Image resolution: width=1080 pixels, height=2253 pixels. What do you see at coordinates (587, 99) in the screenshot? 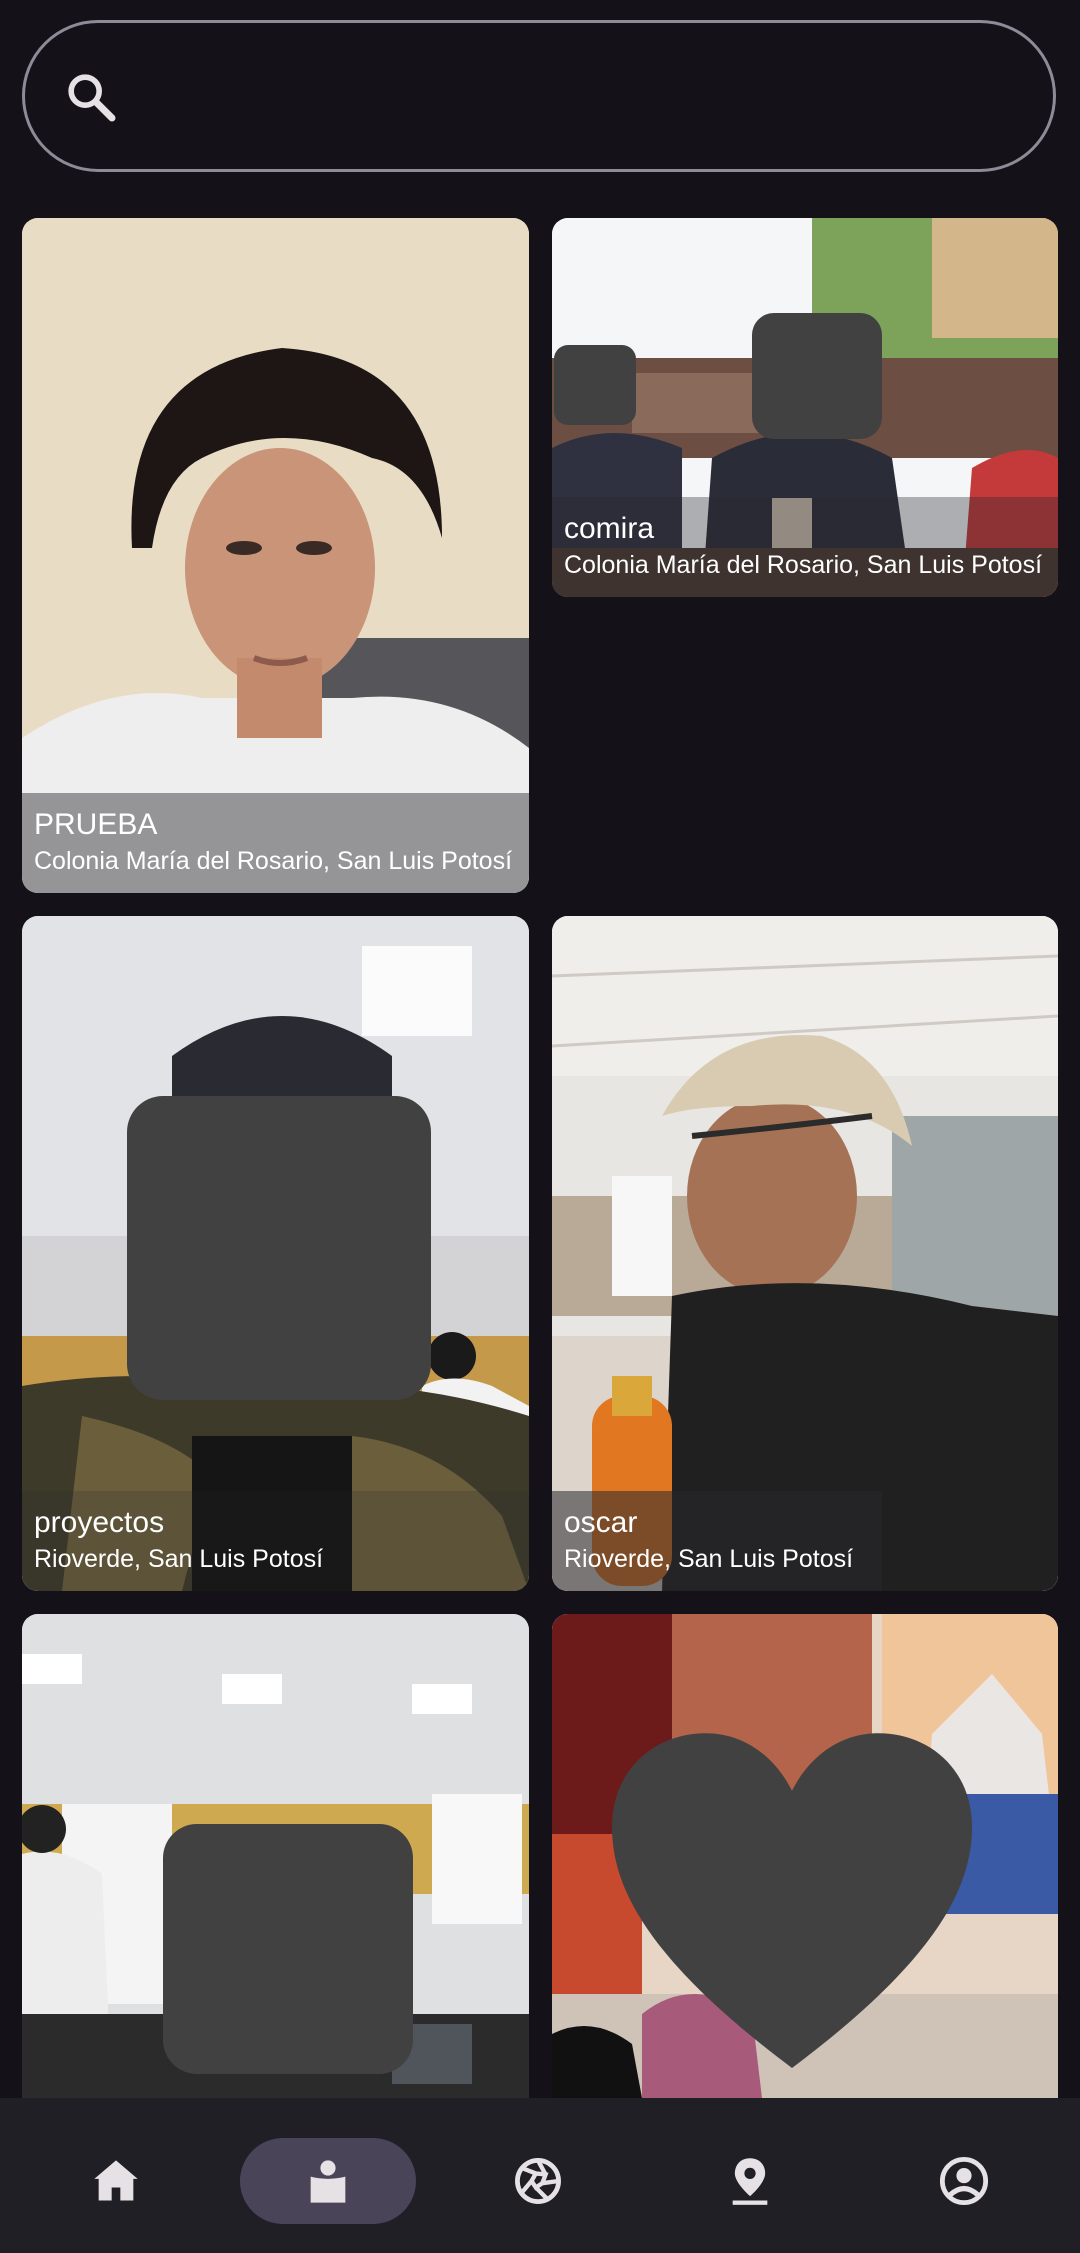
I see `search-input` at bounding box center [587, 99].